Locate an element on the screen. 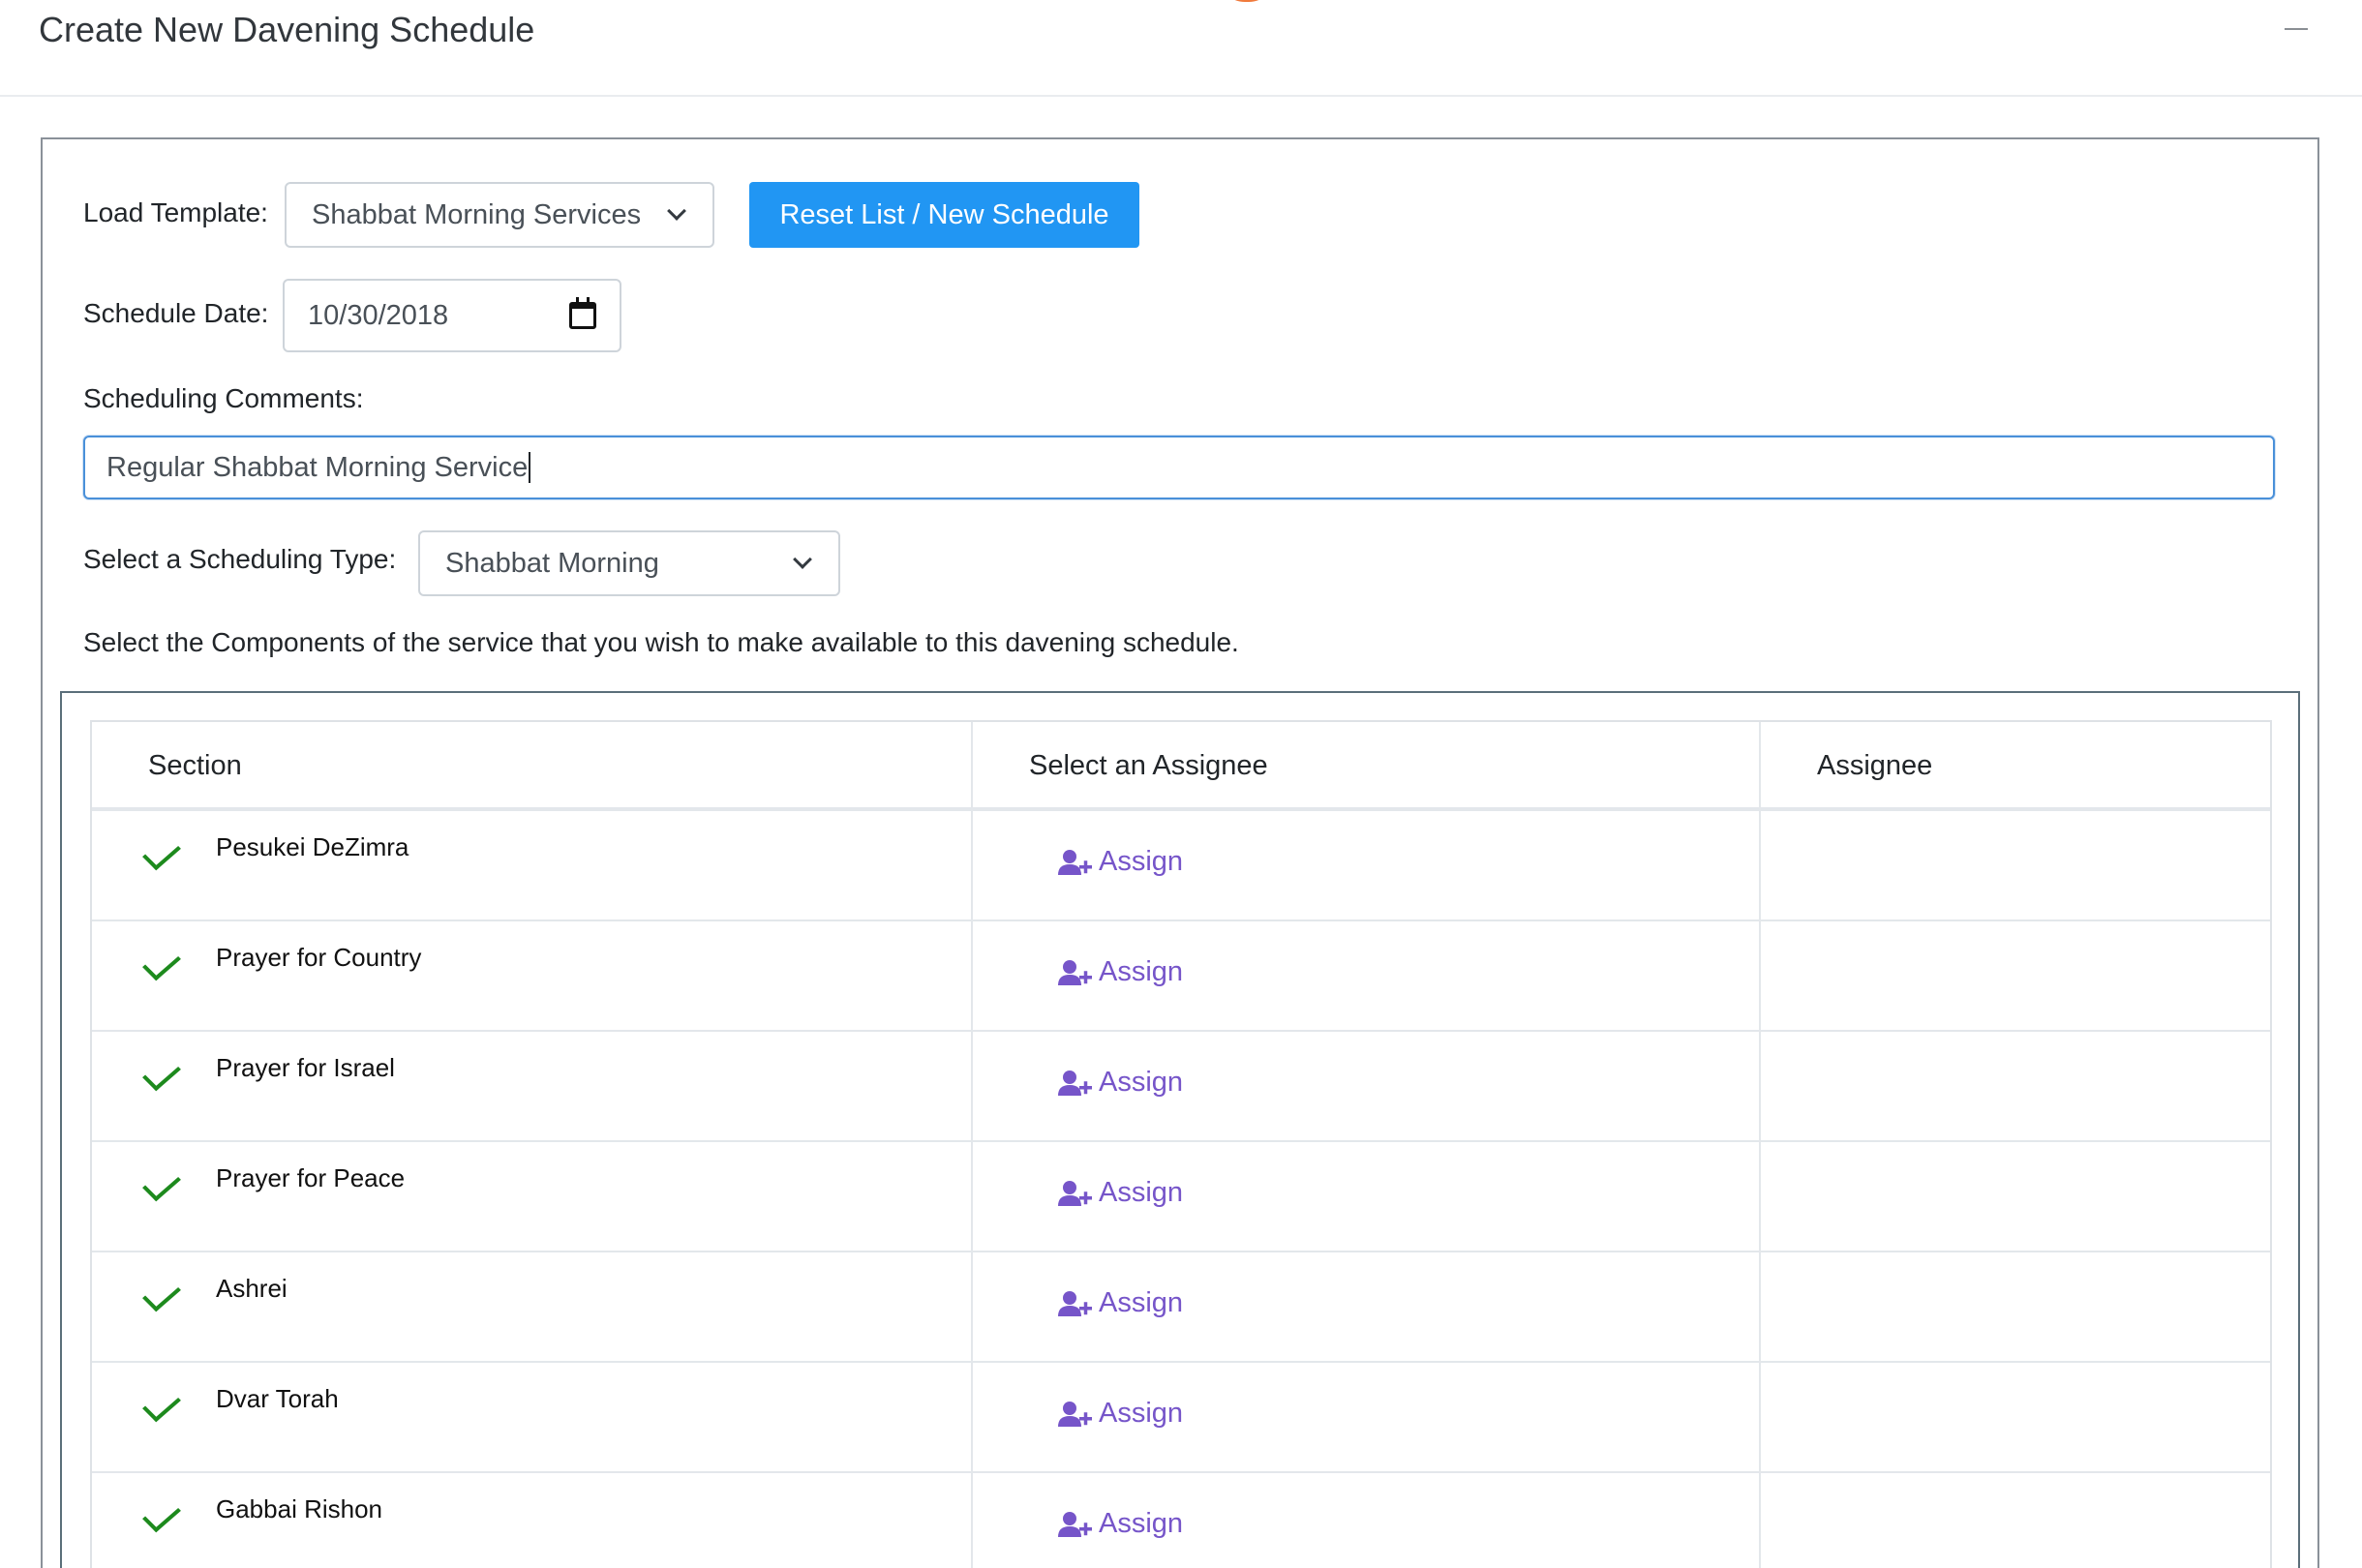 Image resolution: width=2362 pixels, height=1568 pixels. column-header-assignee: Assignee is located at coordinates (1875, 765).